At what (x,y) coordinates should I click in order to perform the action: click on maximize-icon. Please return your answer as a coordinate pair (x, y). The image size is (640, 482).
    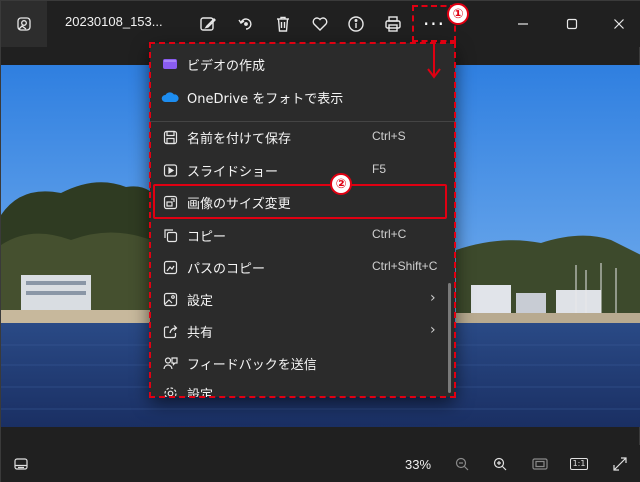
    Looking at the image, I should click on (572, 24).